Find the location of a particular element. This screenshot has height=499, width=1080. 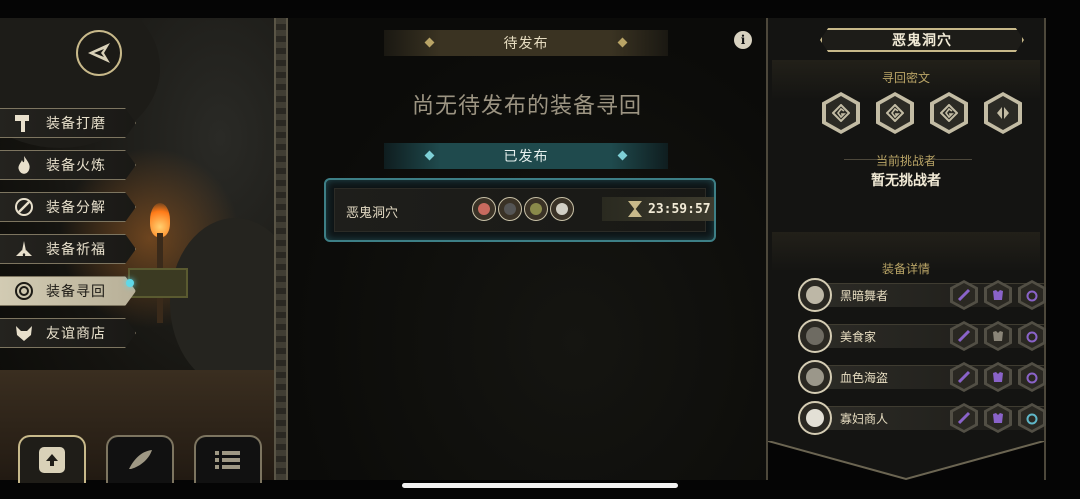

tab-list is located at coordinates (228, 459).